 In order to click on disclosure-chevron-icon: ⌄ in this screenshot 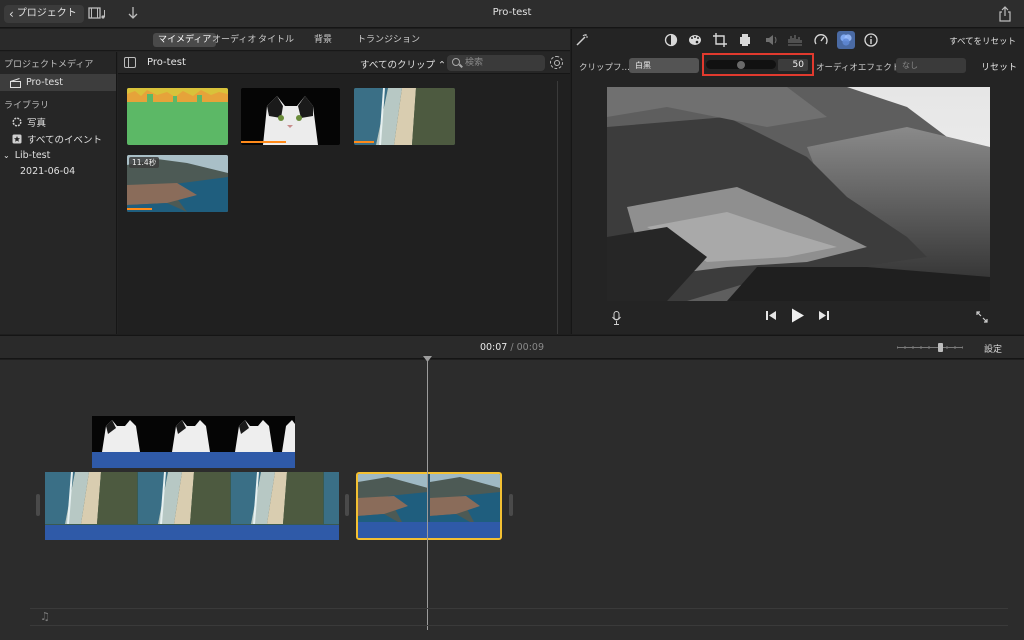, I will do `click(6, 155)`.